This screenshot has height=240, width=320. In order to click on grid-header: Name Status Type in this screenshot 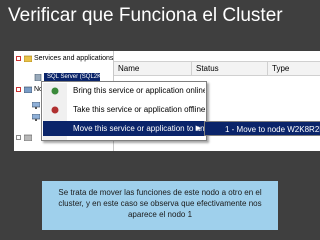, I will do `click(217, 68)`.